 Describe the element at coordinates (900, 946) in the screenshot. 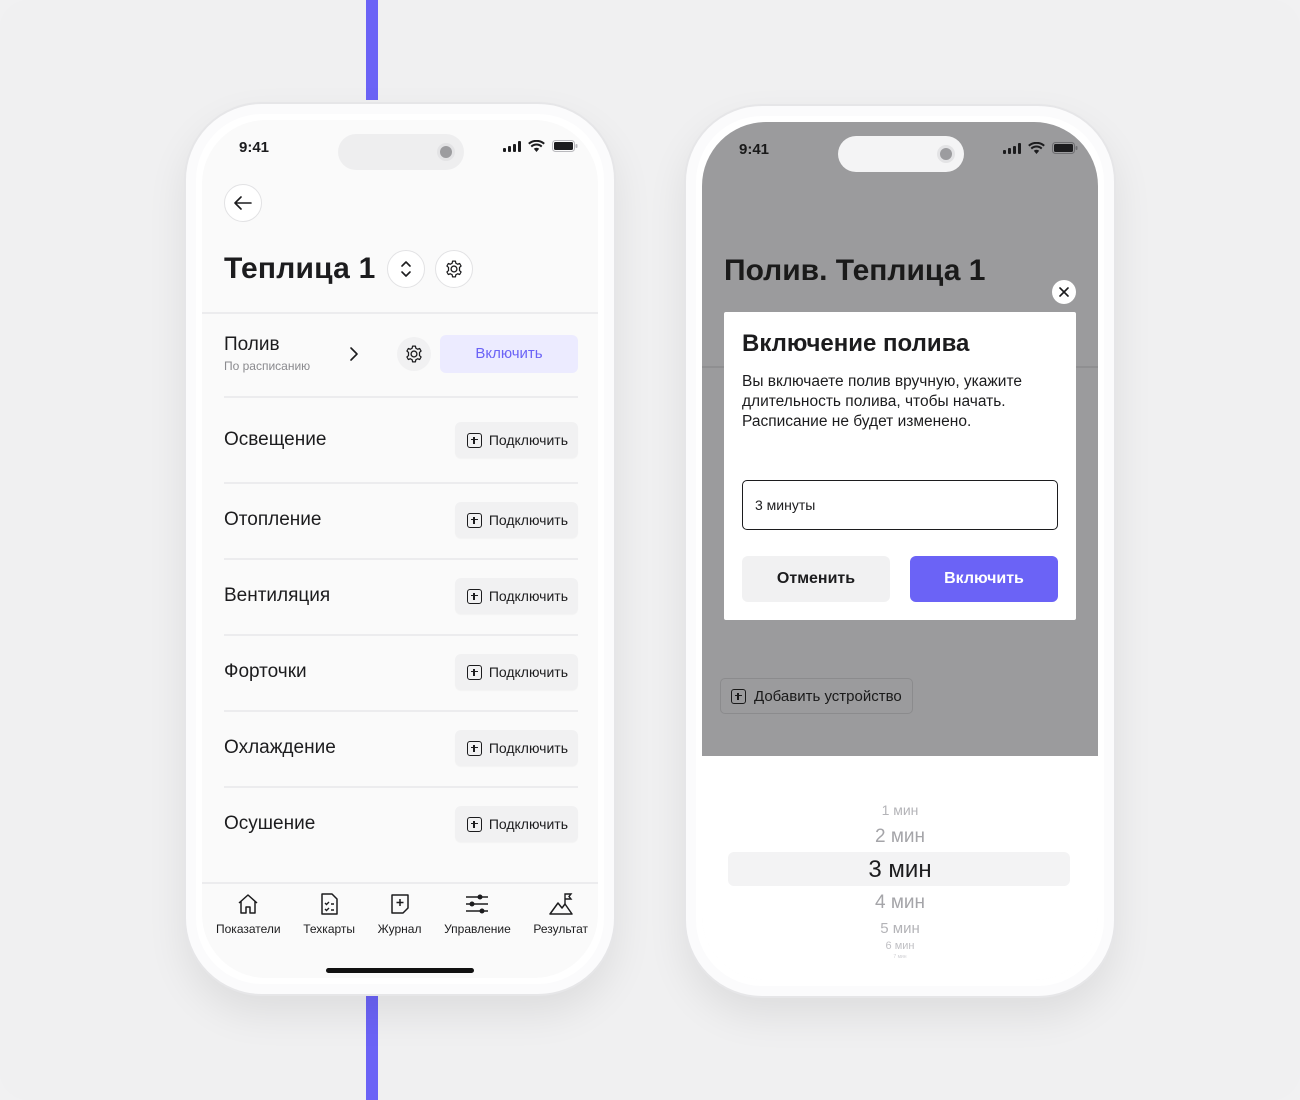

I see `picker-option: 6 мин` at that location.